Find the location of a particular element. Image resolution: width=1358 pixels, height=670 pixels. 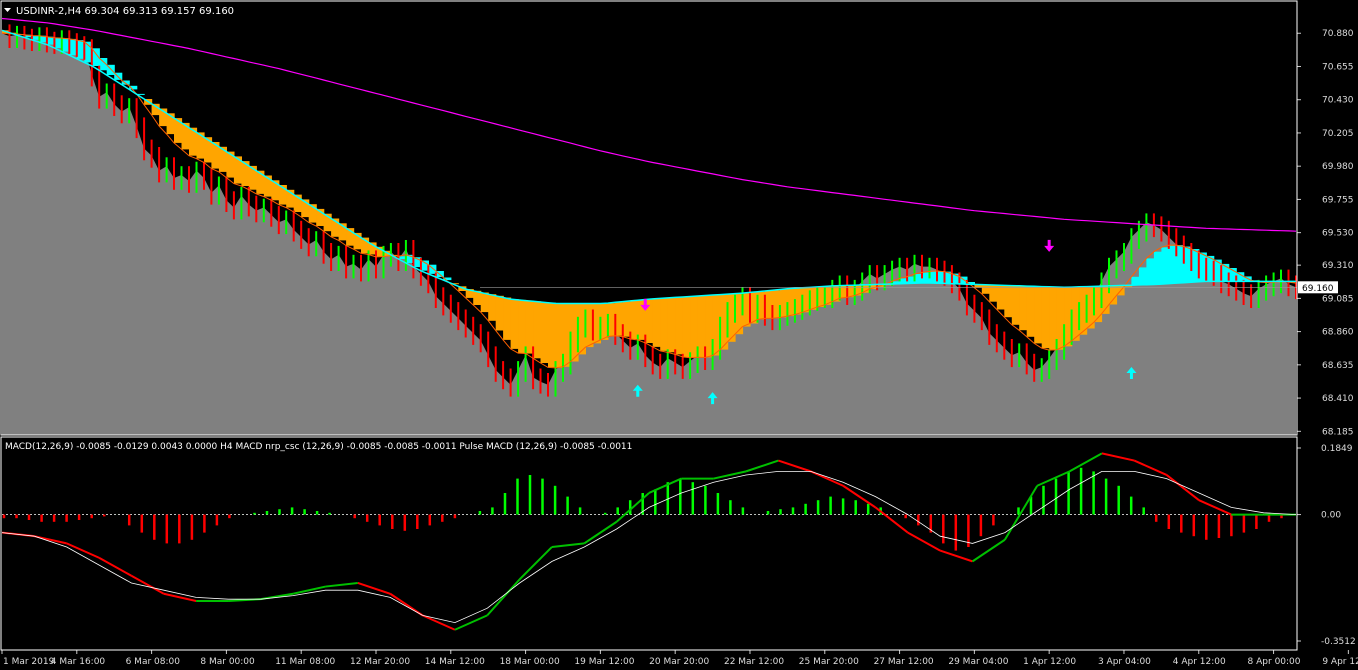

time-tick-label: 25 Mar 20:00 is located at coordinates (829, 662).